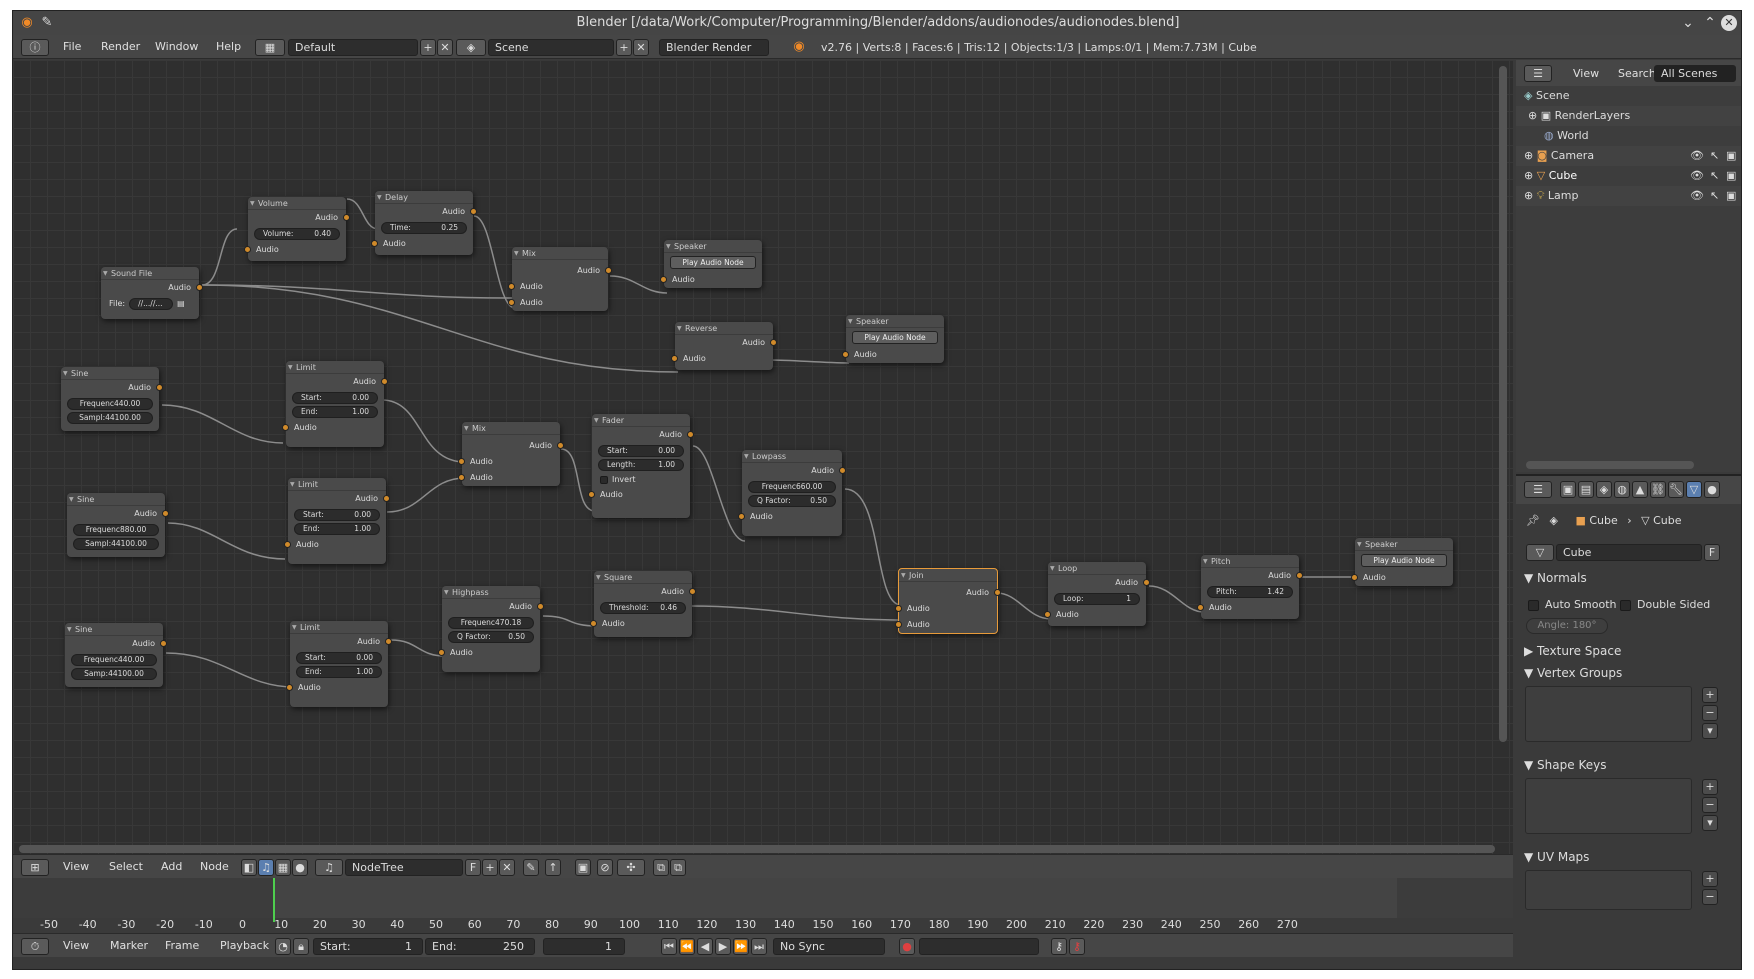 The width and height of the screenshot is (1754, 979). Describe the element at coordinates (1097, 599) in the screenshot. I see `loop-field: Loop: 1` at that location.